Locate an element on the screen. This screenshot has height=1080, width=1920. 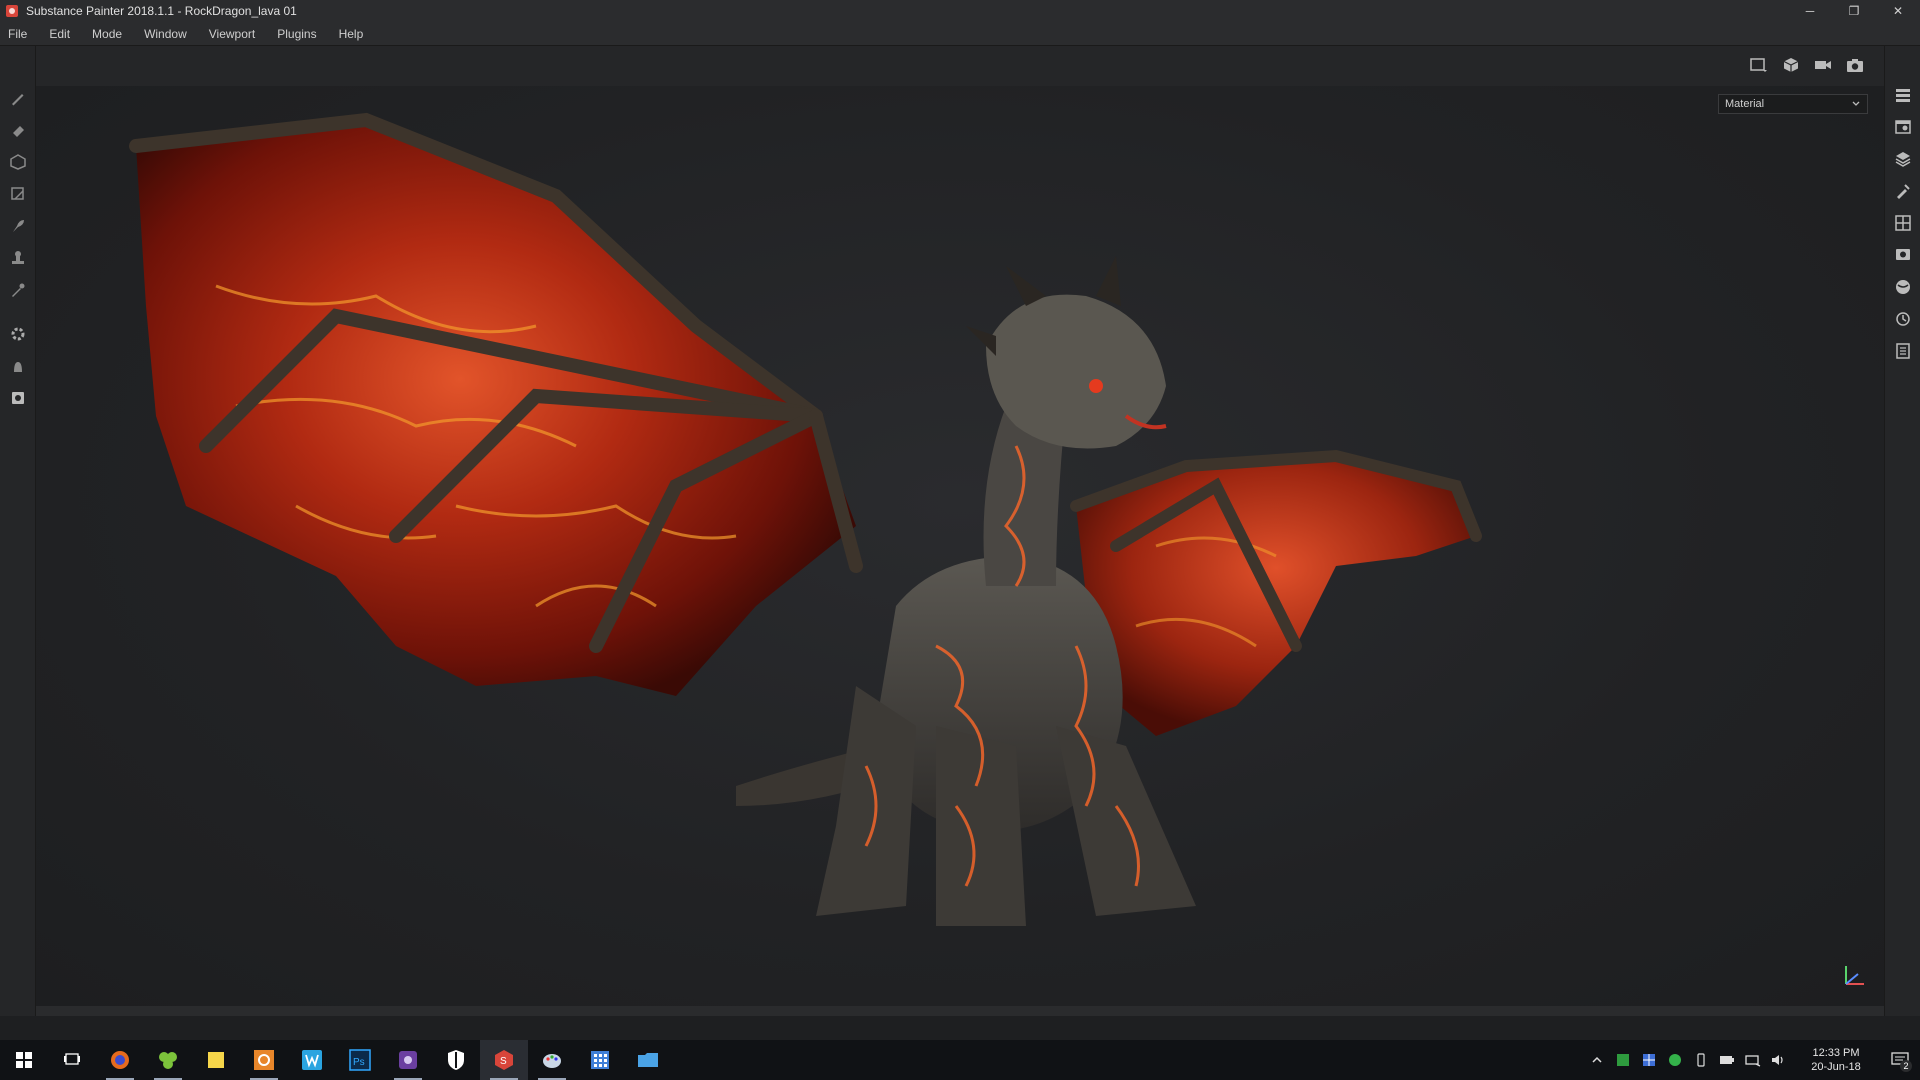
action-center-button: 2 is located at coordinates (1900, 1060).